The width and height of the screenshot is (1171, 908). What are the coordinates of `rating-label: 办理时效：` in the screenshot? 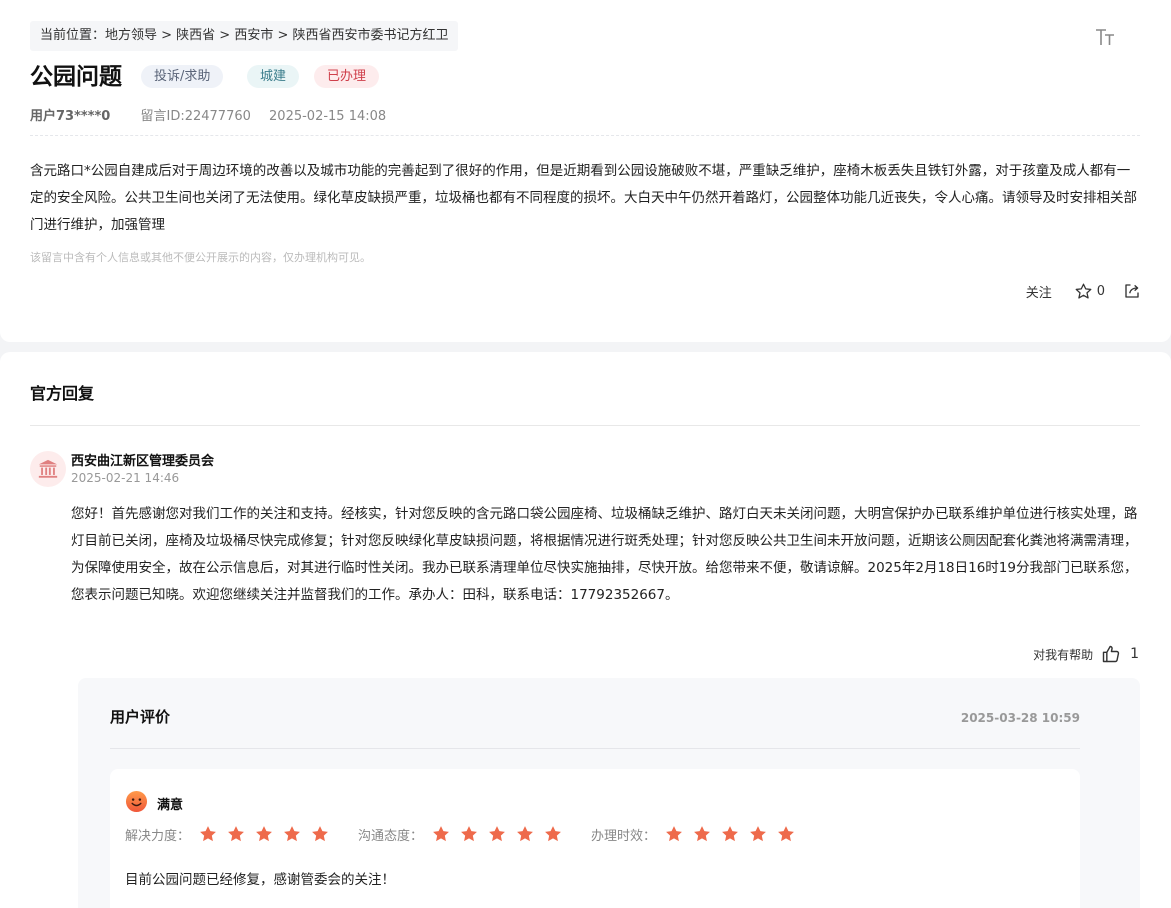 It's located at (624, 836).